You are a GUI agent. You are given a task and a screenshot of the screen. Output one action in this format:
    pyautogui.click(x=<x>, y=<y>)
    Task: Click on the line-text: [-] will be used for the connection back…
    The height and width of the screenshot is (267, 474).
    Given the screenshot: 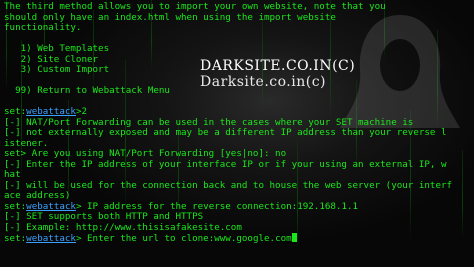 What is the action you would take?
    pyautogui.click(x=228, y=185)
    